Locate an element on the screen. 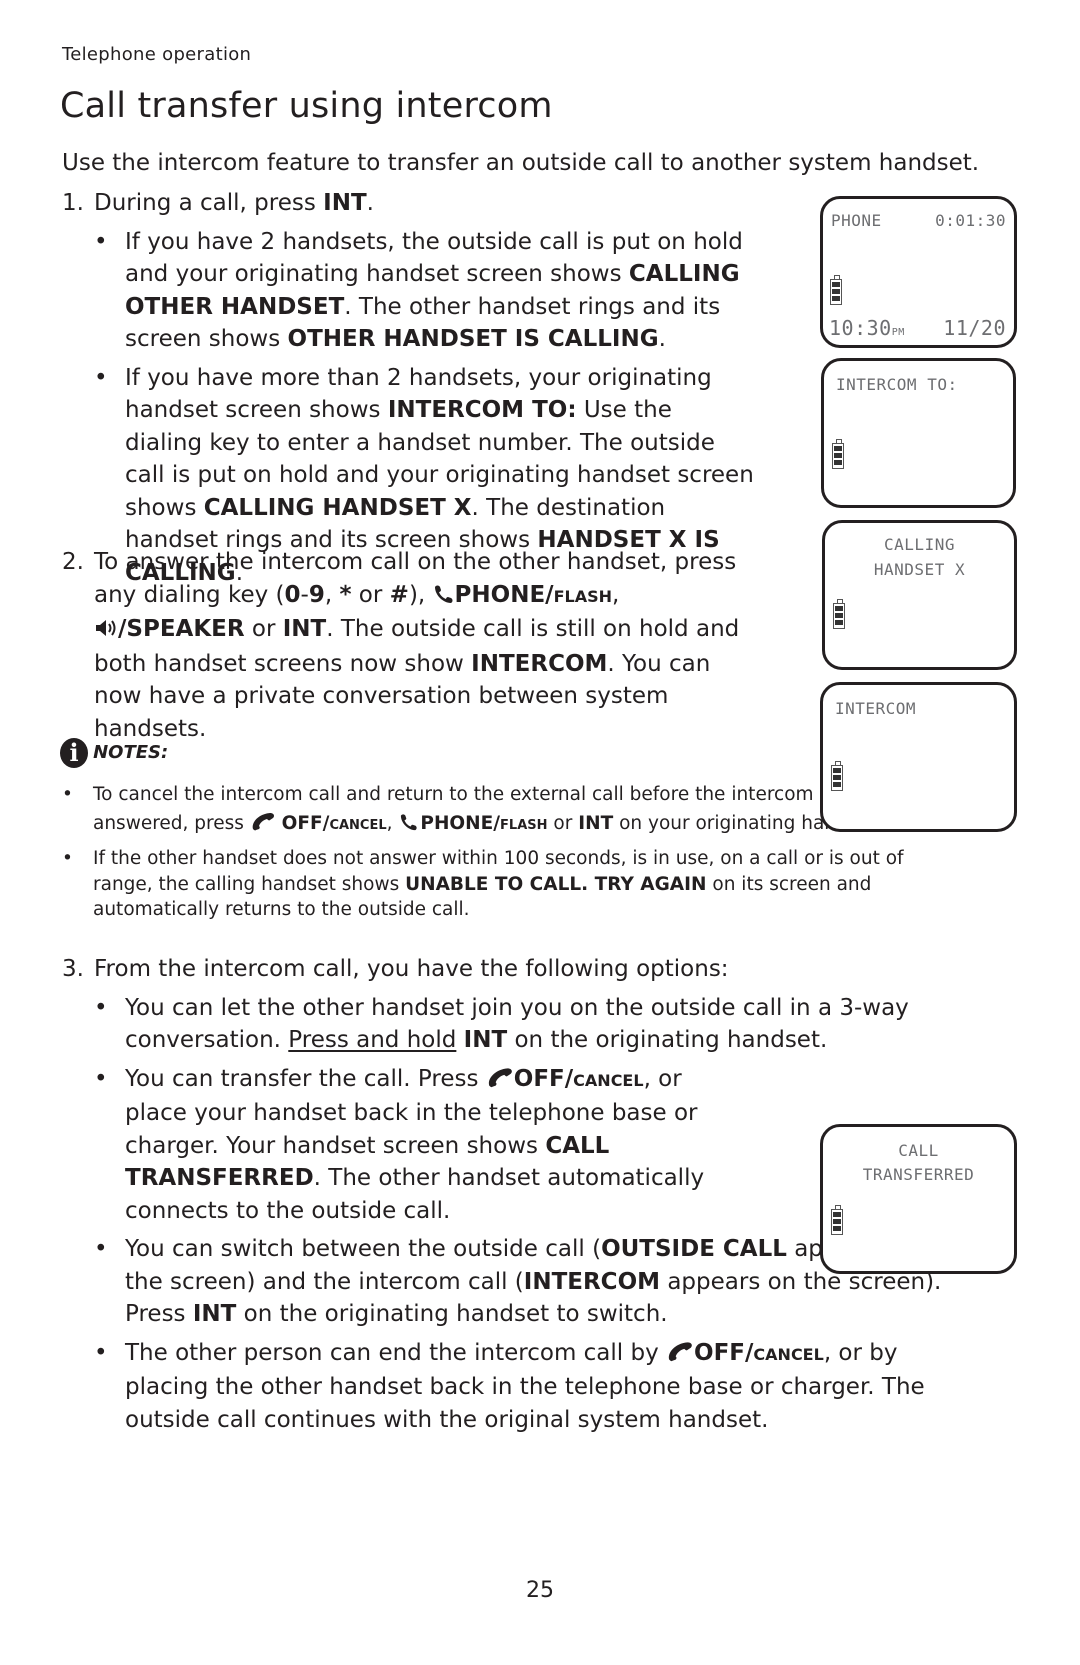  section-label: Telephone operation is located at coordinates (157, 54).